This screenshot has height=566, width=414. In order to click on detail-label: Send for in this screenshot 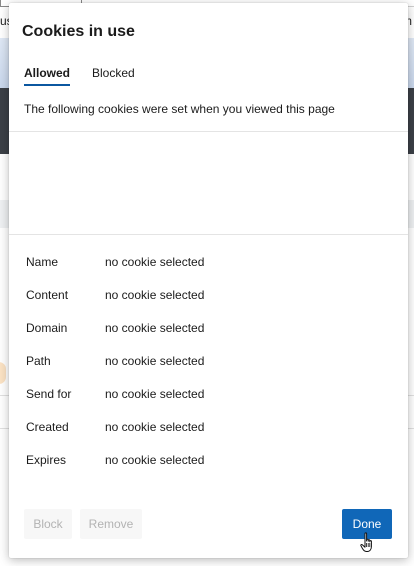, I will do `click(49, 394)`.